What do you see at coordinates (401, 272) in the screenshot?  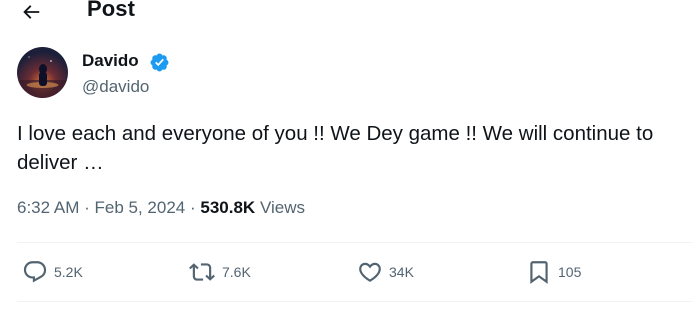 I see `like-count: 34K` at bounding box center [401, 272].